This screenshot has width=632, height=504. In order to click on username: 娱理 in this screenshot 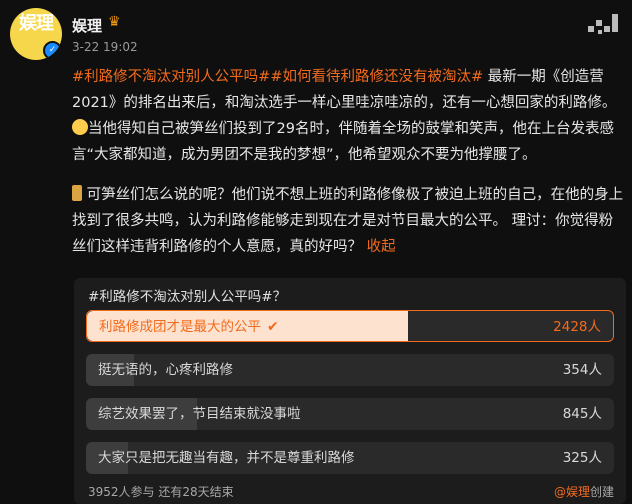, I will do `click(87, 25)`.